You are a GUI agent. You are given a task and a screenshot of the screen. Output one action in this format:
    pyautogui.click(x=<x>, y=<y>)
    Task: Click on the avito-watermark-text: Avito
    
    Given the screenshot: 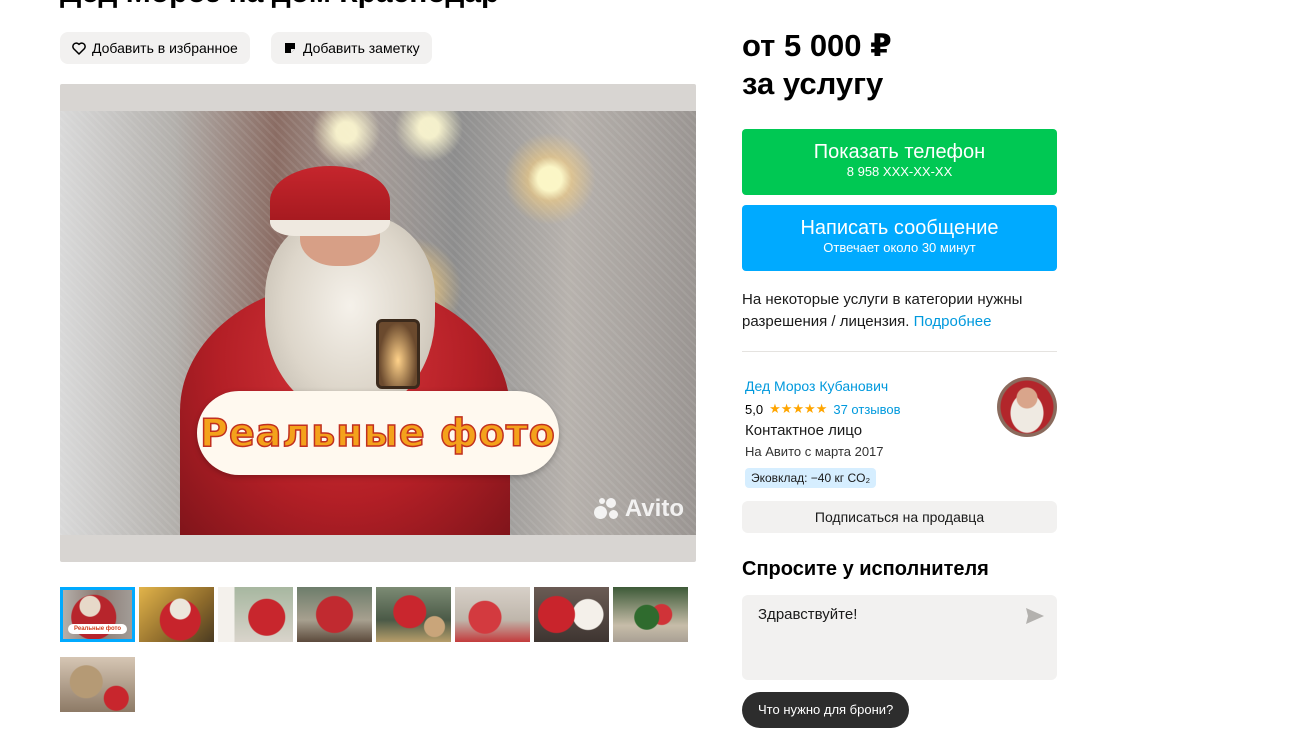 What is the action you would take?
    pyautogui.click(x=654, y=508)
    